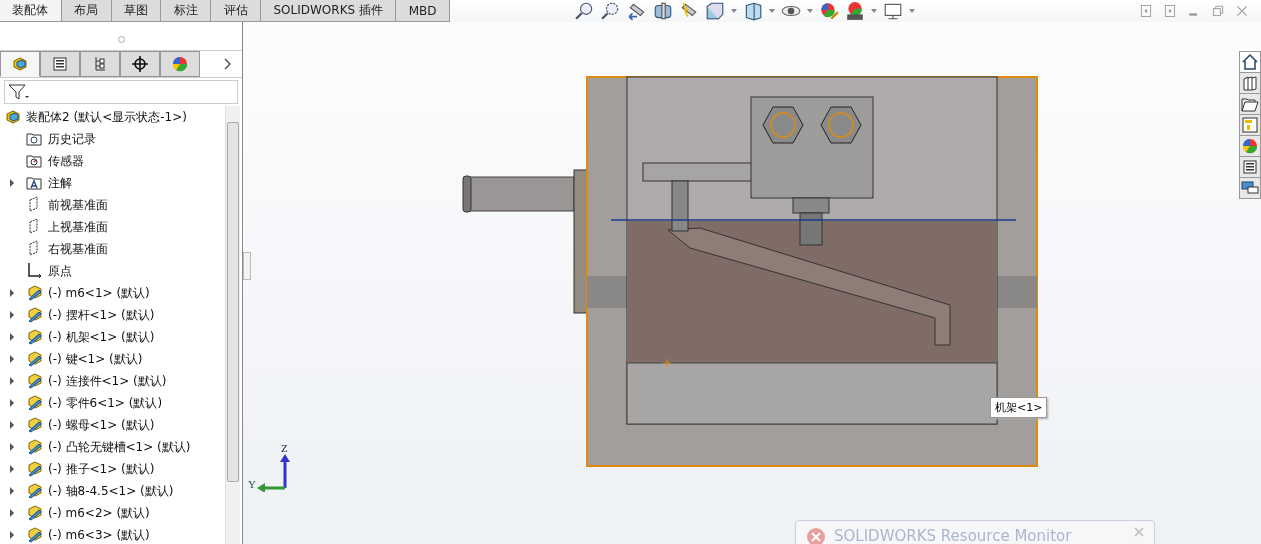  I want to click on filter-field, so click(121, 92).